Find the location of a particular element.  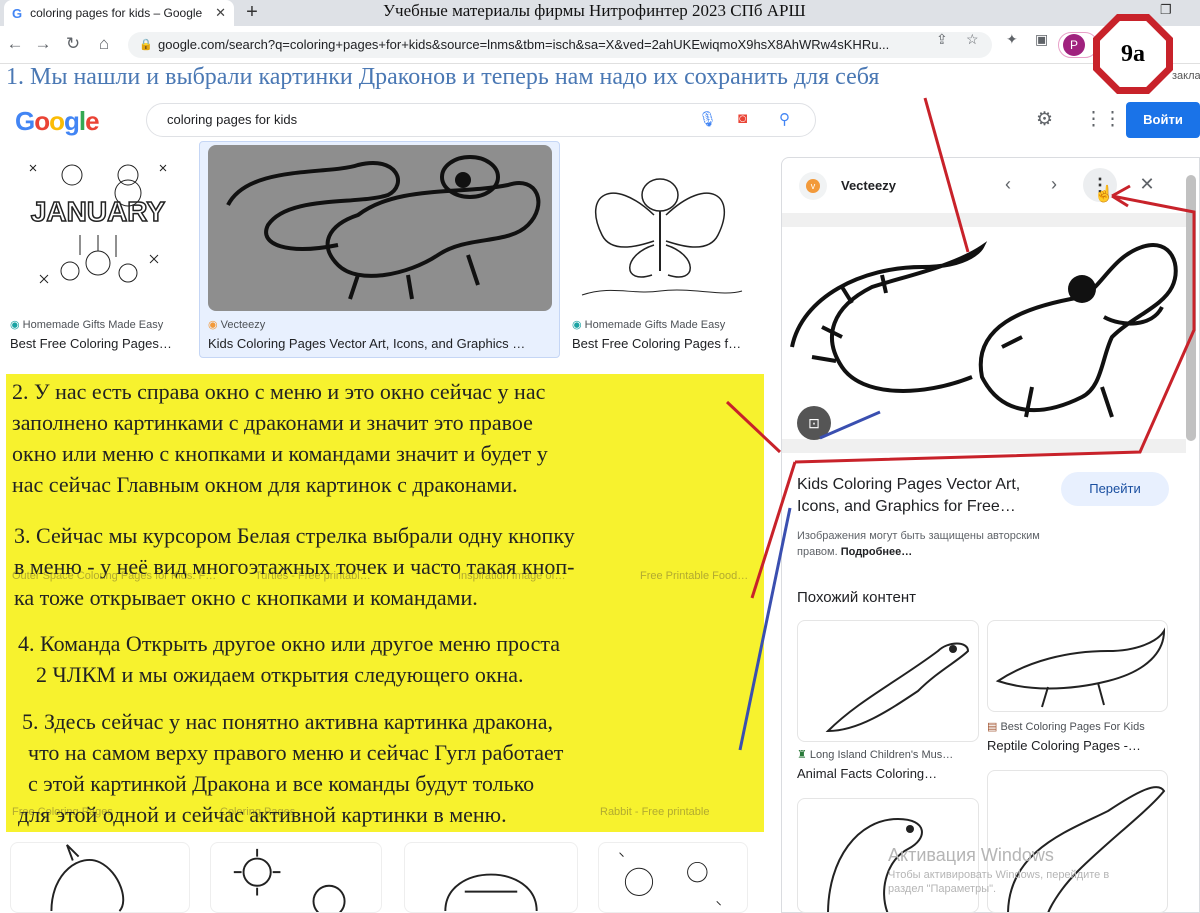

sun-coloring-thumbnail is located at coordinates (296, 877).